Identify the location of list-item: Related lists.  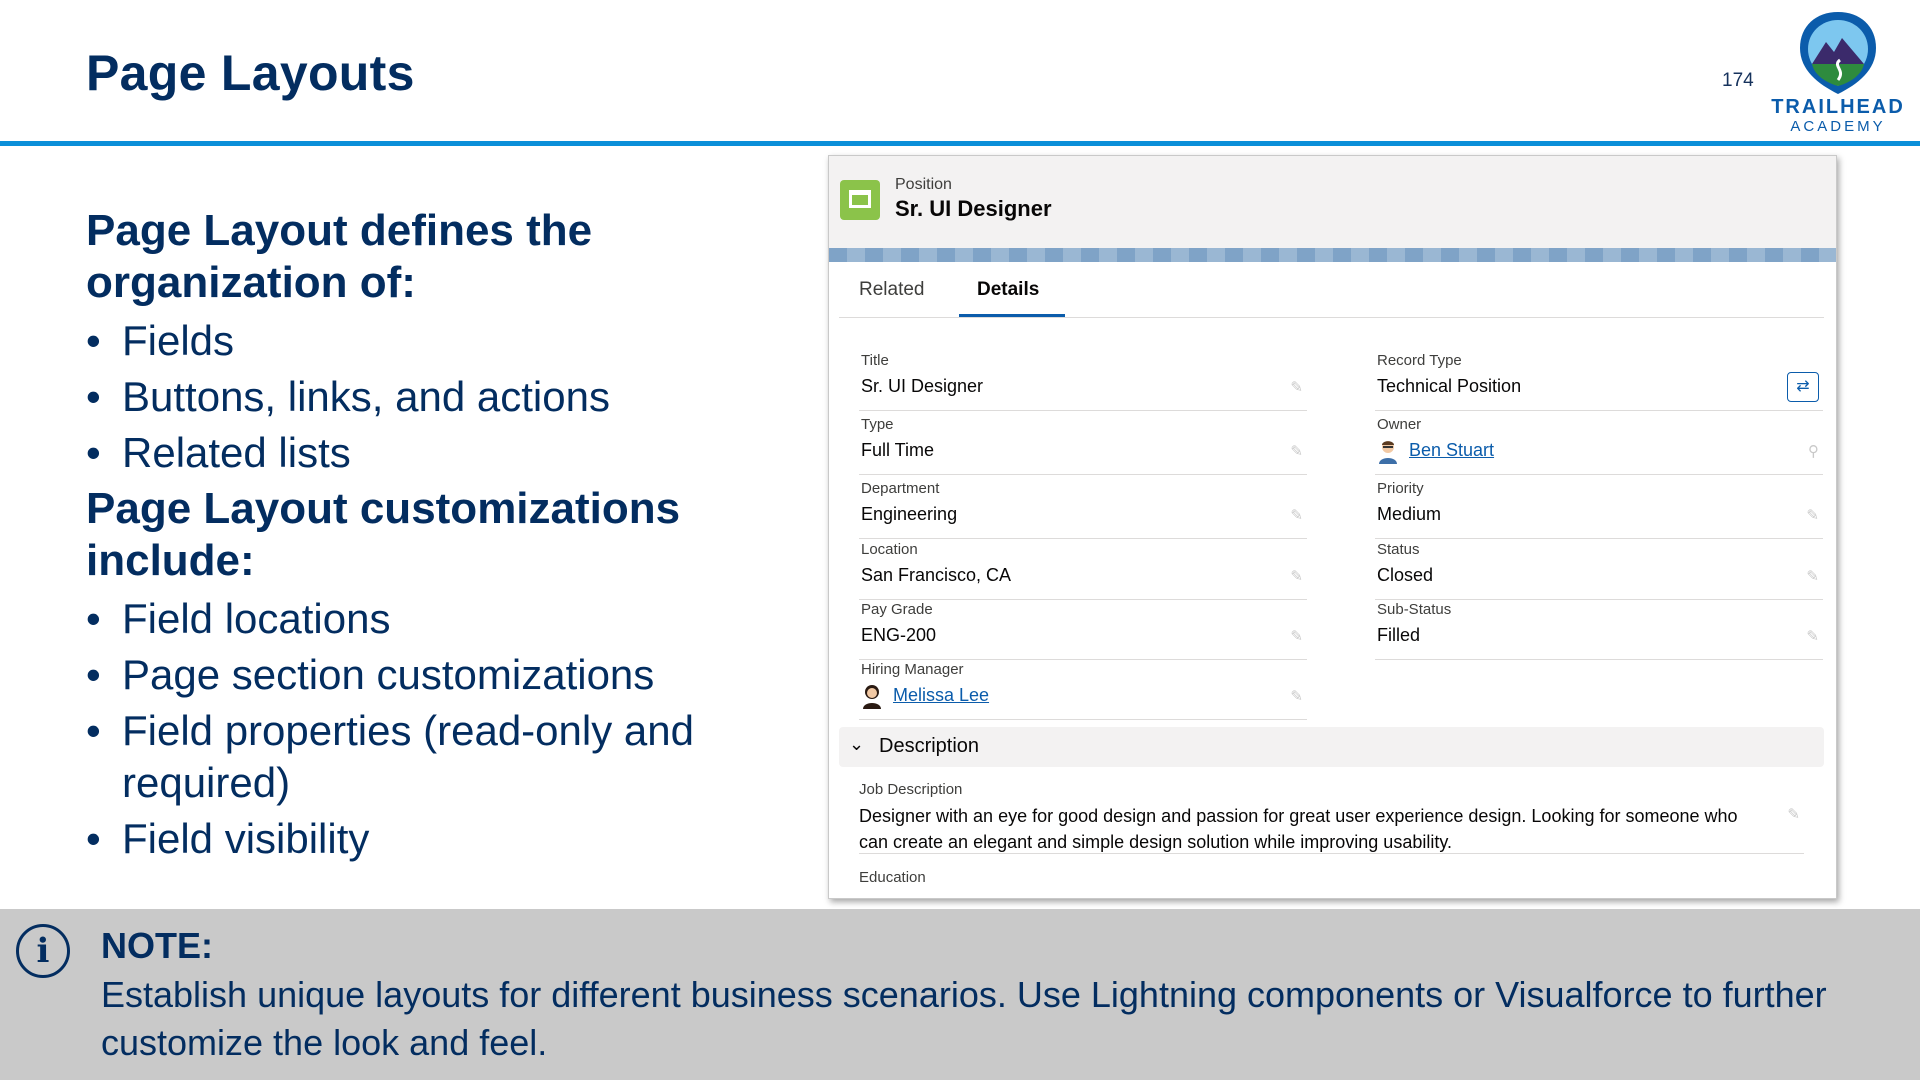
(456, 453).